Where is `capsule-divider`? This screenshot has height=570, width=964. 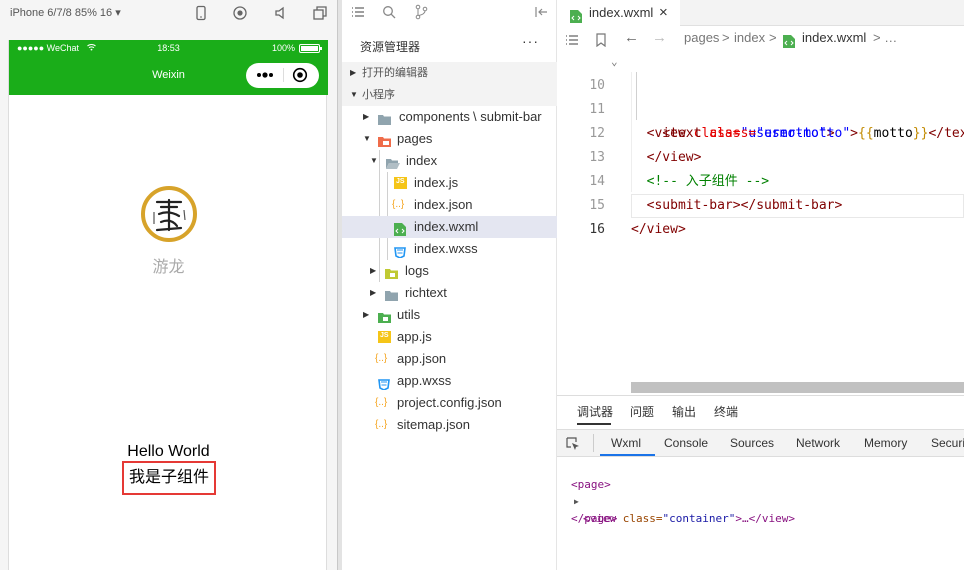
capsule-divider is located at coordinates (283, 75).